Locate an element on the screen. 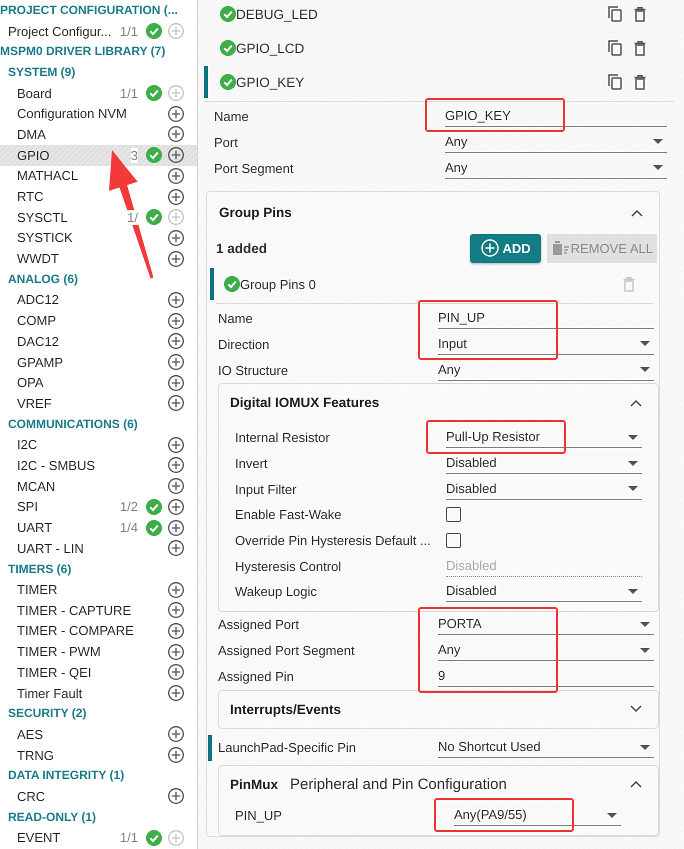 The width and height of the screenshot is (684, 849). tree-item: TIMER - QEI is located at coordinates (98, 672).